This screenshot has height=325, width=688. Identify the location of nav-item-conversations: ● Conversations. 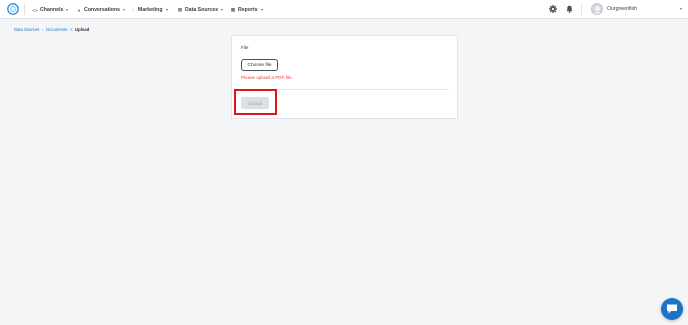
(101, 10).